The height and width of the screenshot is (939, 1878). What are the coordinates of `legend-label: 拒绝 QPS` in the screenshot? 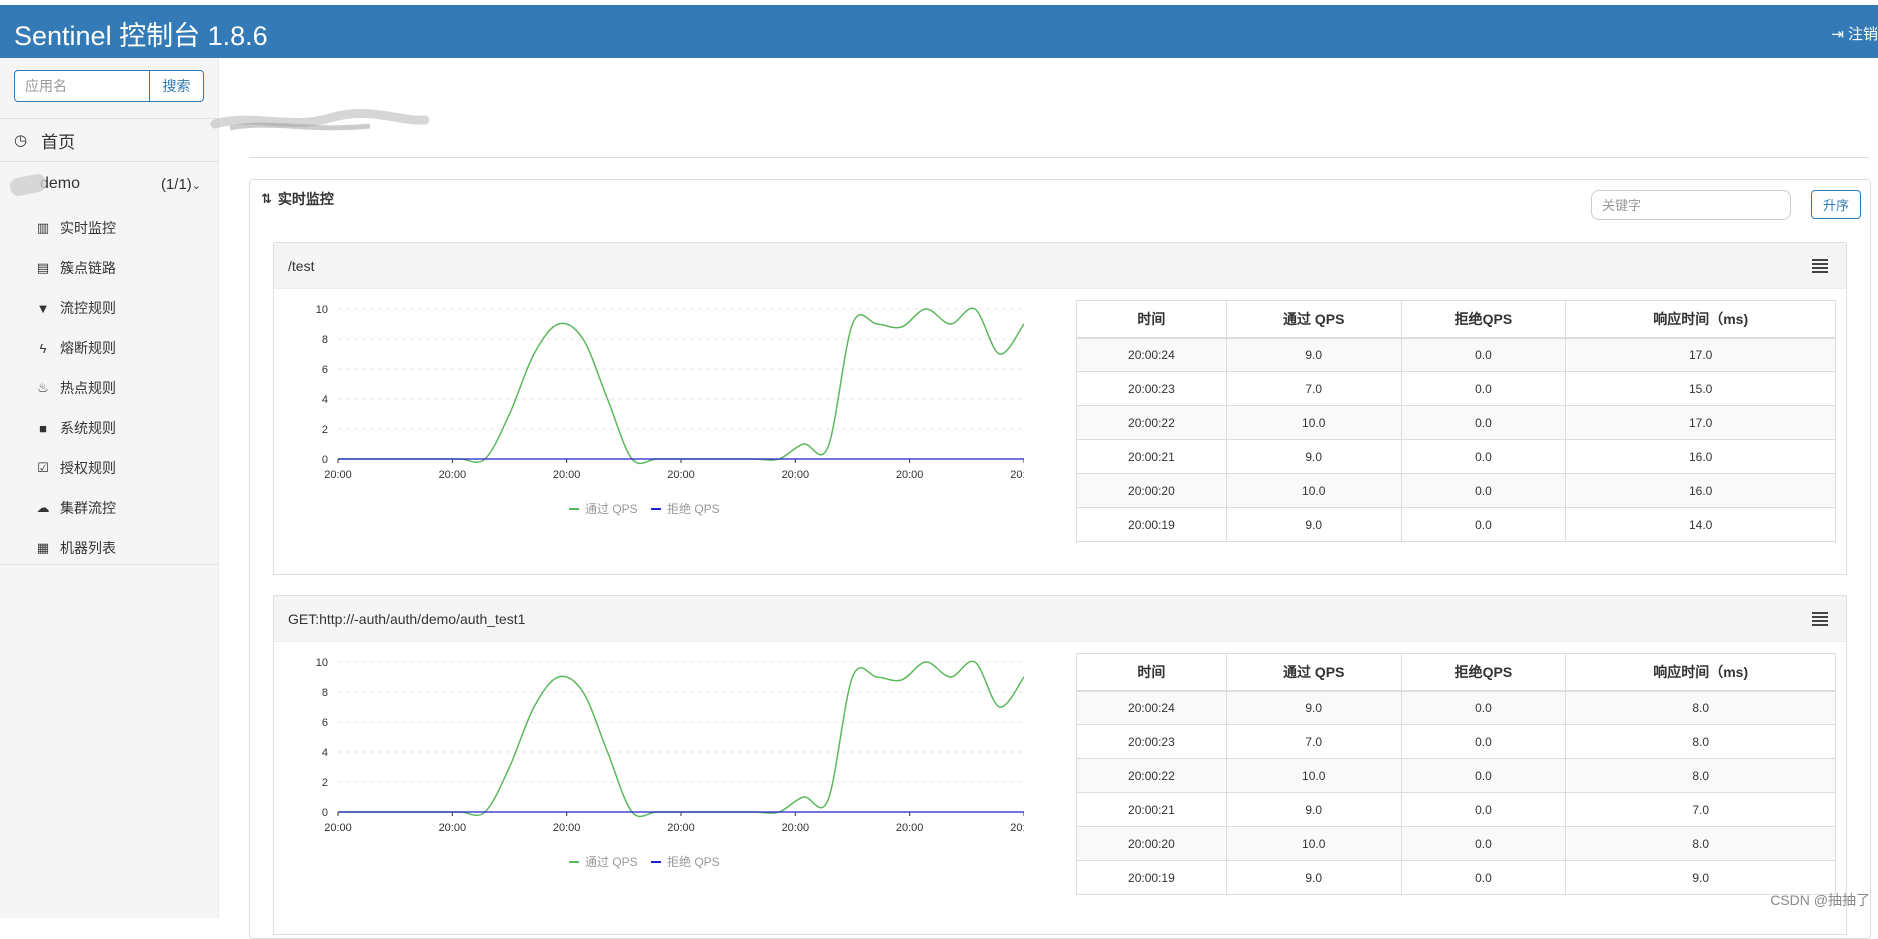 It's located at (693, 508).